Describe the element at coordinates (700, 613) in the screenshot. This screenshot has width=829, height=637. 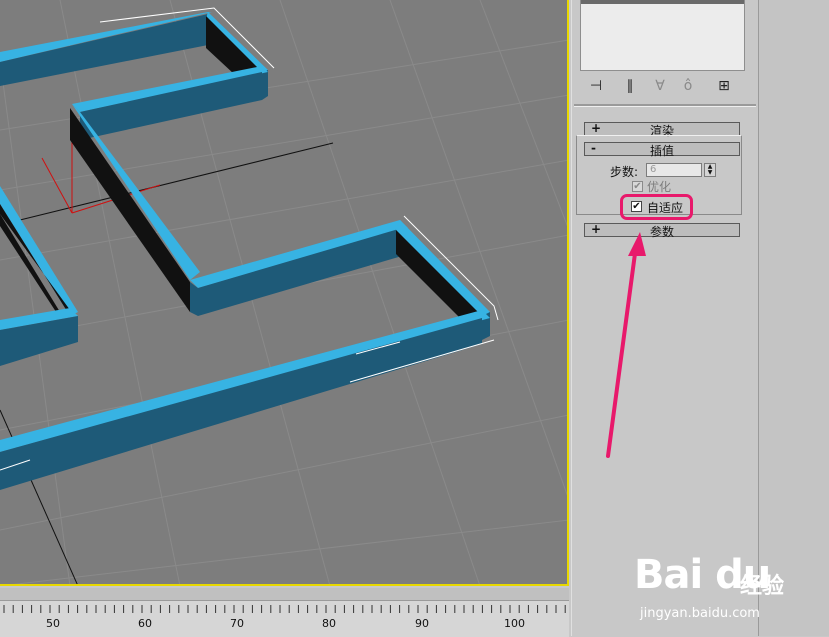
I see `watermark-url: jingyan.baidu.com` at that location.